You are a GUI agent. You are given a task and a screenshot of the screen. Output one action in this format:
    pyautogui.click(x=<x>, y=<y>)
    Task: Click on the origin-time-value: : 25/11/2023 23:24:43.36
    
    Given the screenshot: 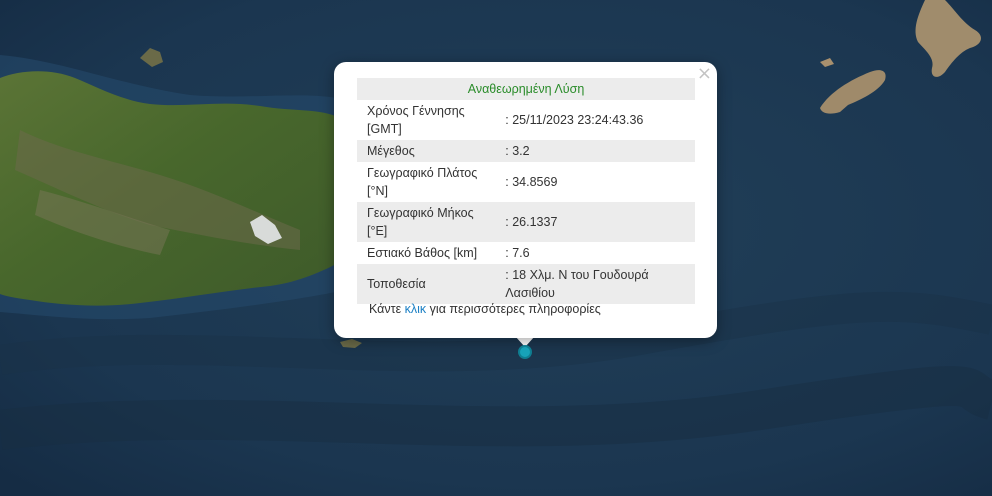 What is the action you would take?
    pyautogui.click(x=574, y=120)
    